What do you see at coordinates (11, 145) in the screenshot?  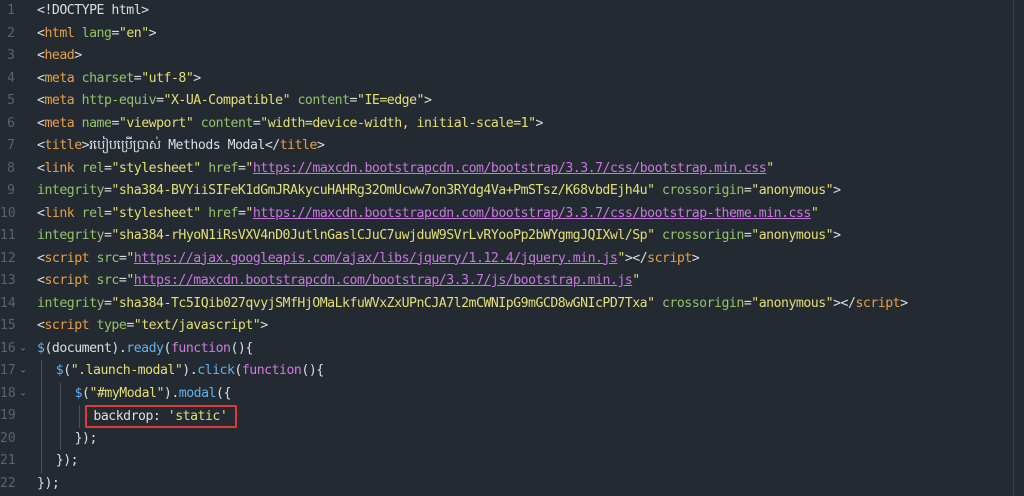 I see `line-number: 7` at bounding box center [11, 145].